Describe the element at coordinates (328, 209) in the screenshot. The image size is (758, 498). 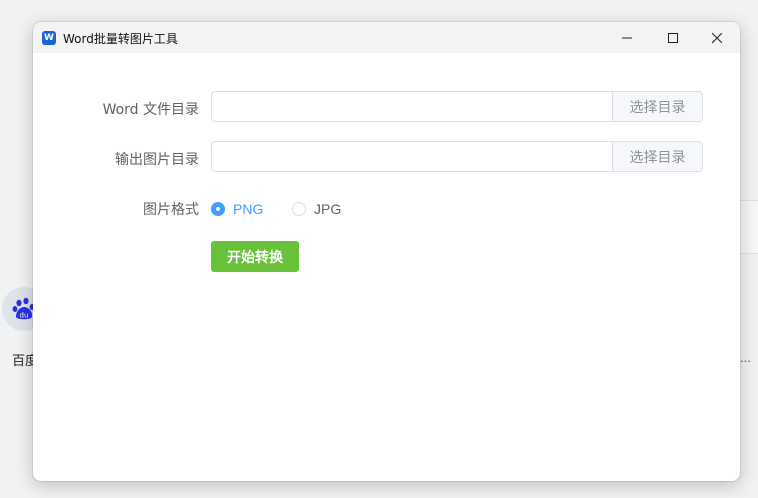
I see `format-option-label: JPG` at that location.